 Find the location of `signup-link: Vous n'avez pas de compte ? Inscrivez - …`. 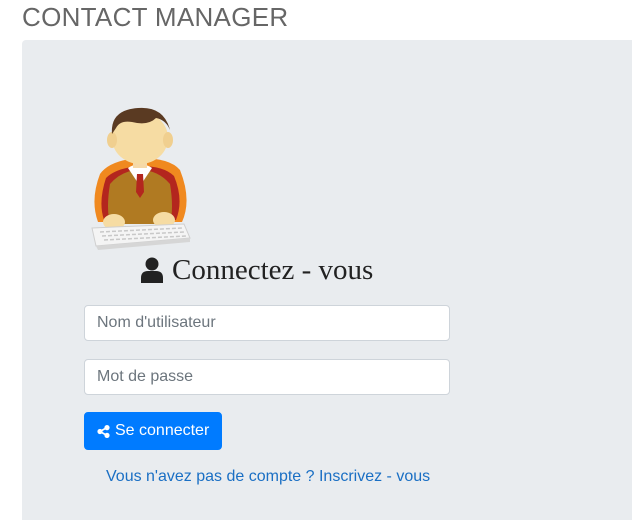

signup-link: Vous n'avez pas de compte ? Inscrivez - … is located at coordinates (268, 477).